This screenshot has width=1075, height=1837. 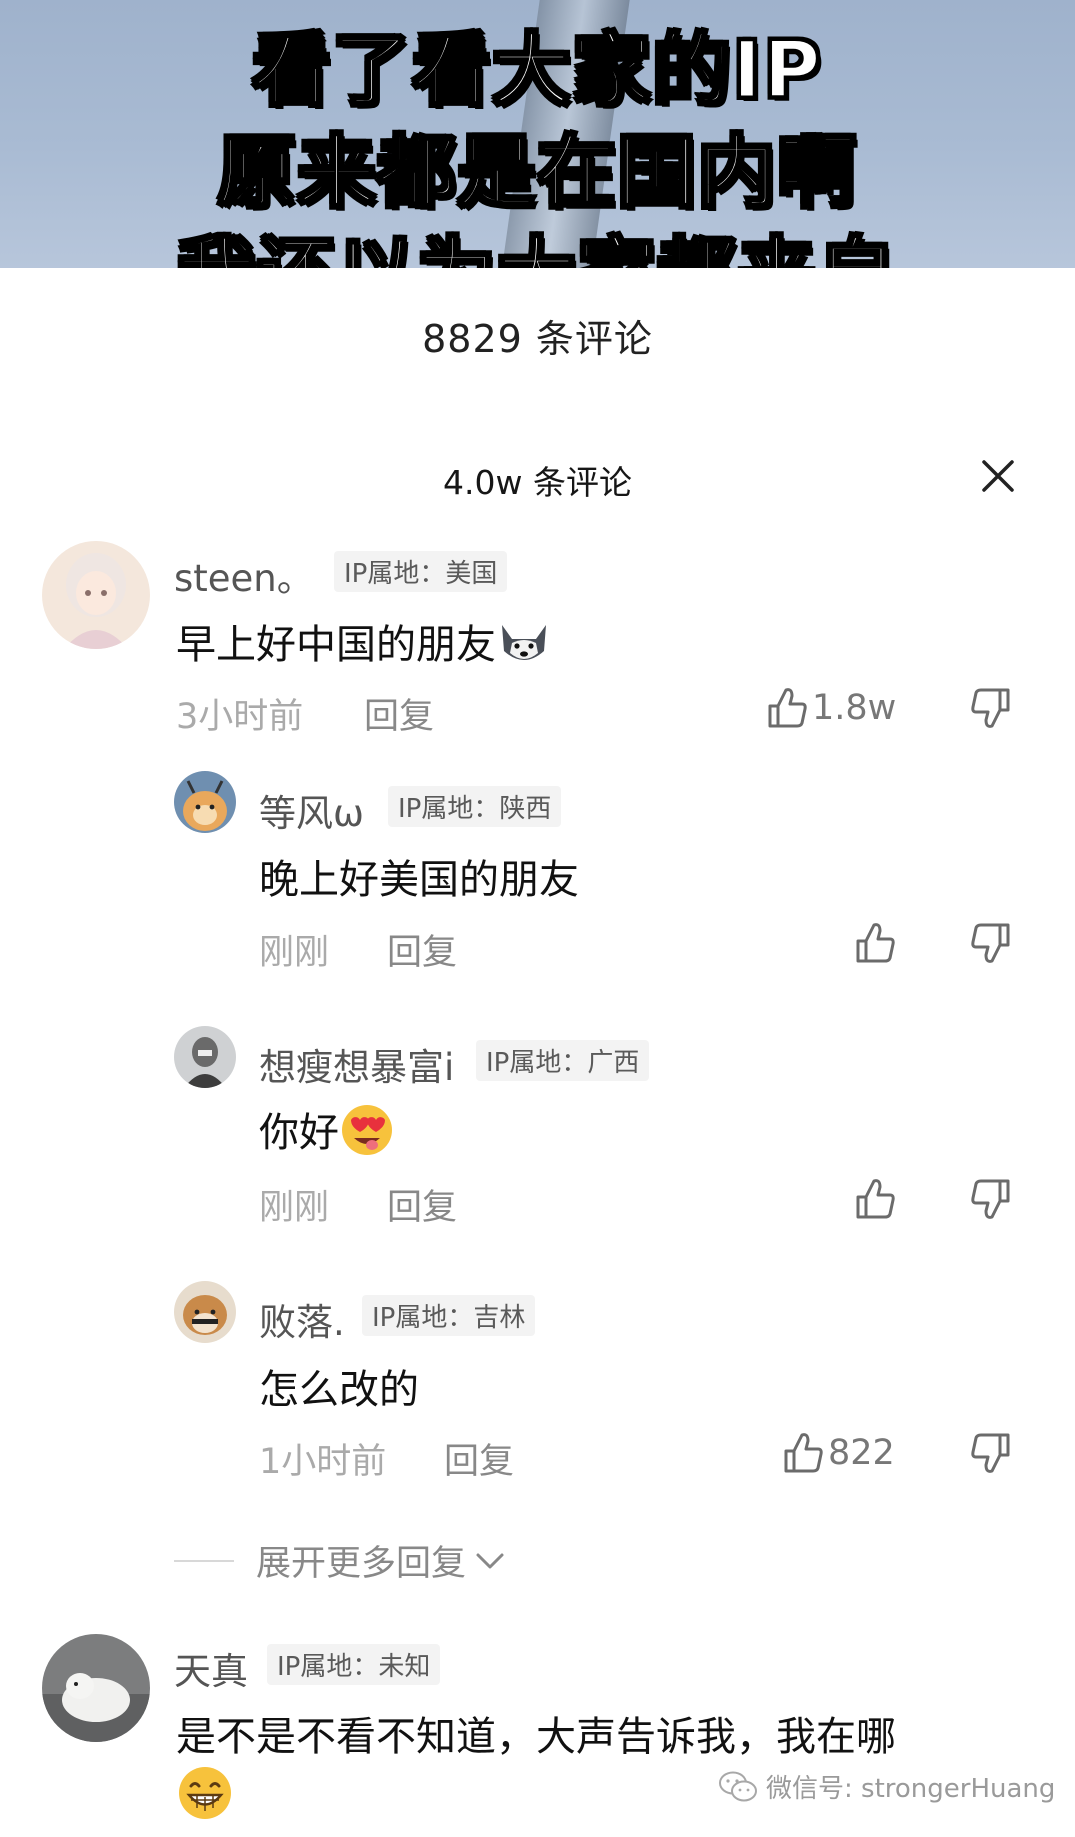 What do you see at coordinates (336, 645) in the screenshot?
I see `comment-text-content: 早上好中国的朋友` at bounding box center [336, 645].